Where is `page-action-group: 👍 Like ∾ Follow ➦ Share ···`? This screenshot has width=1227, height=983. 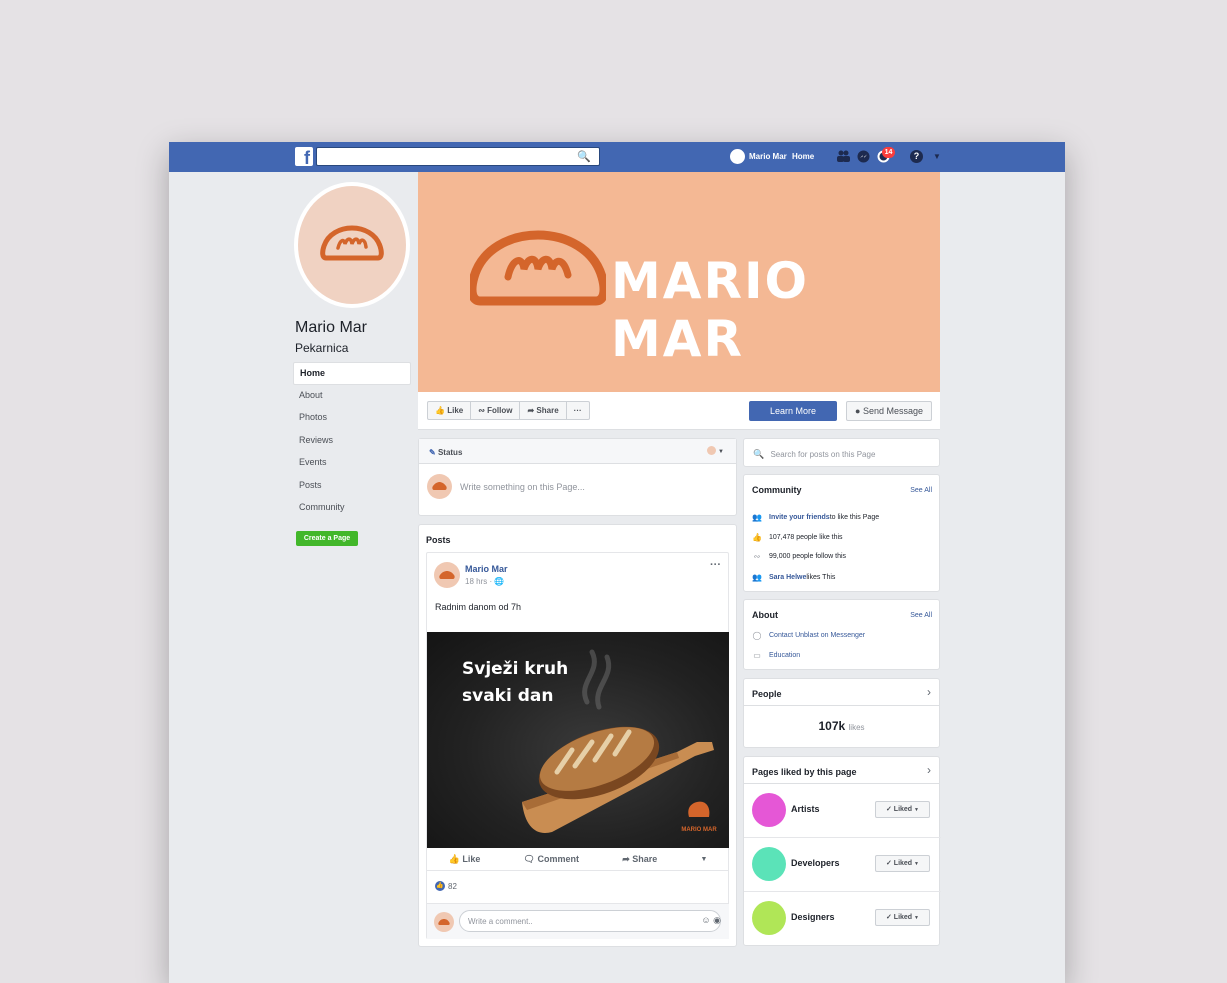 page-action-group: 👍 Like ∾ Follow ➦ Share ··· is located at coordinates (508, 410).